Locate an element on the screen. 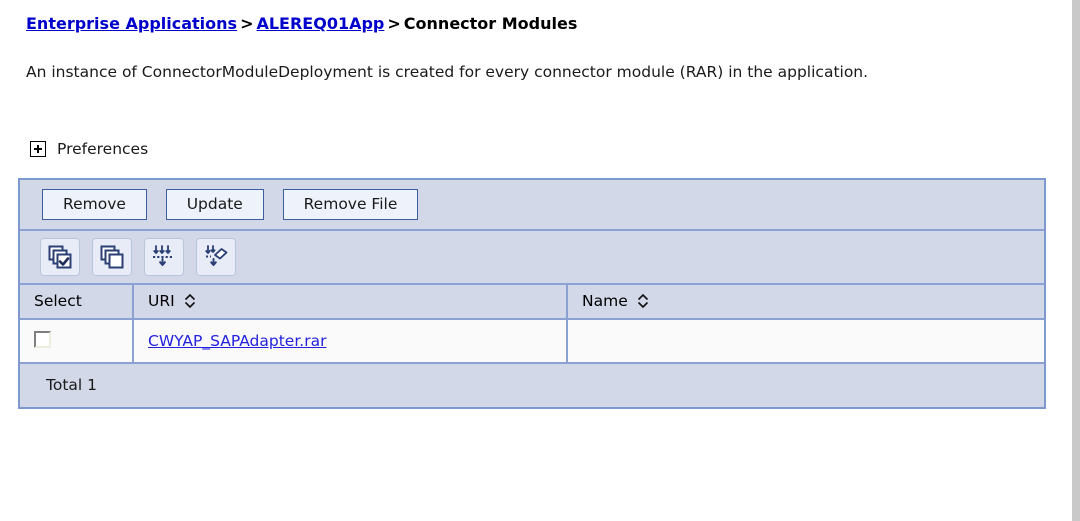 This screenshot has width=1080, height=521. row-select-checkbox is located at coordinates (42, 339).